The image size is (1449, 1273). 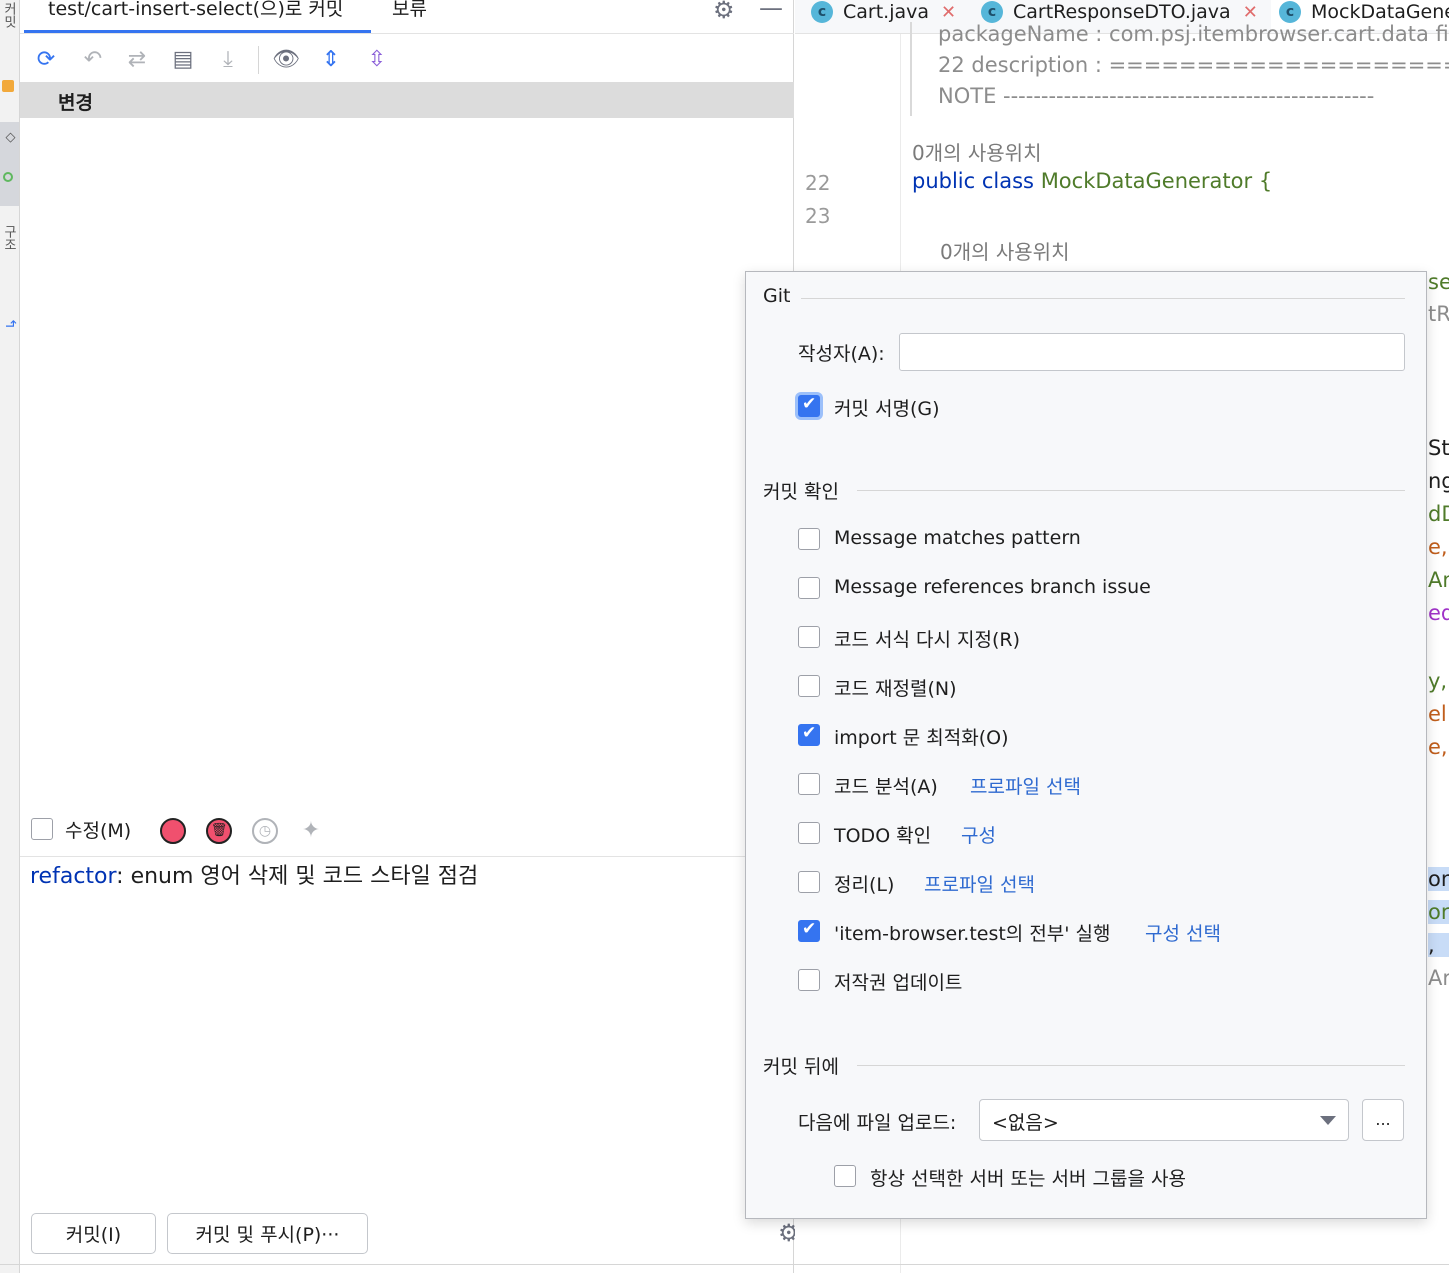 I want to click on status-bar-border, so click(x=724, y=1264).